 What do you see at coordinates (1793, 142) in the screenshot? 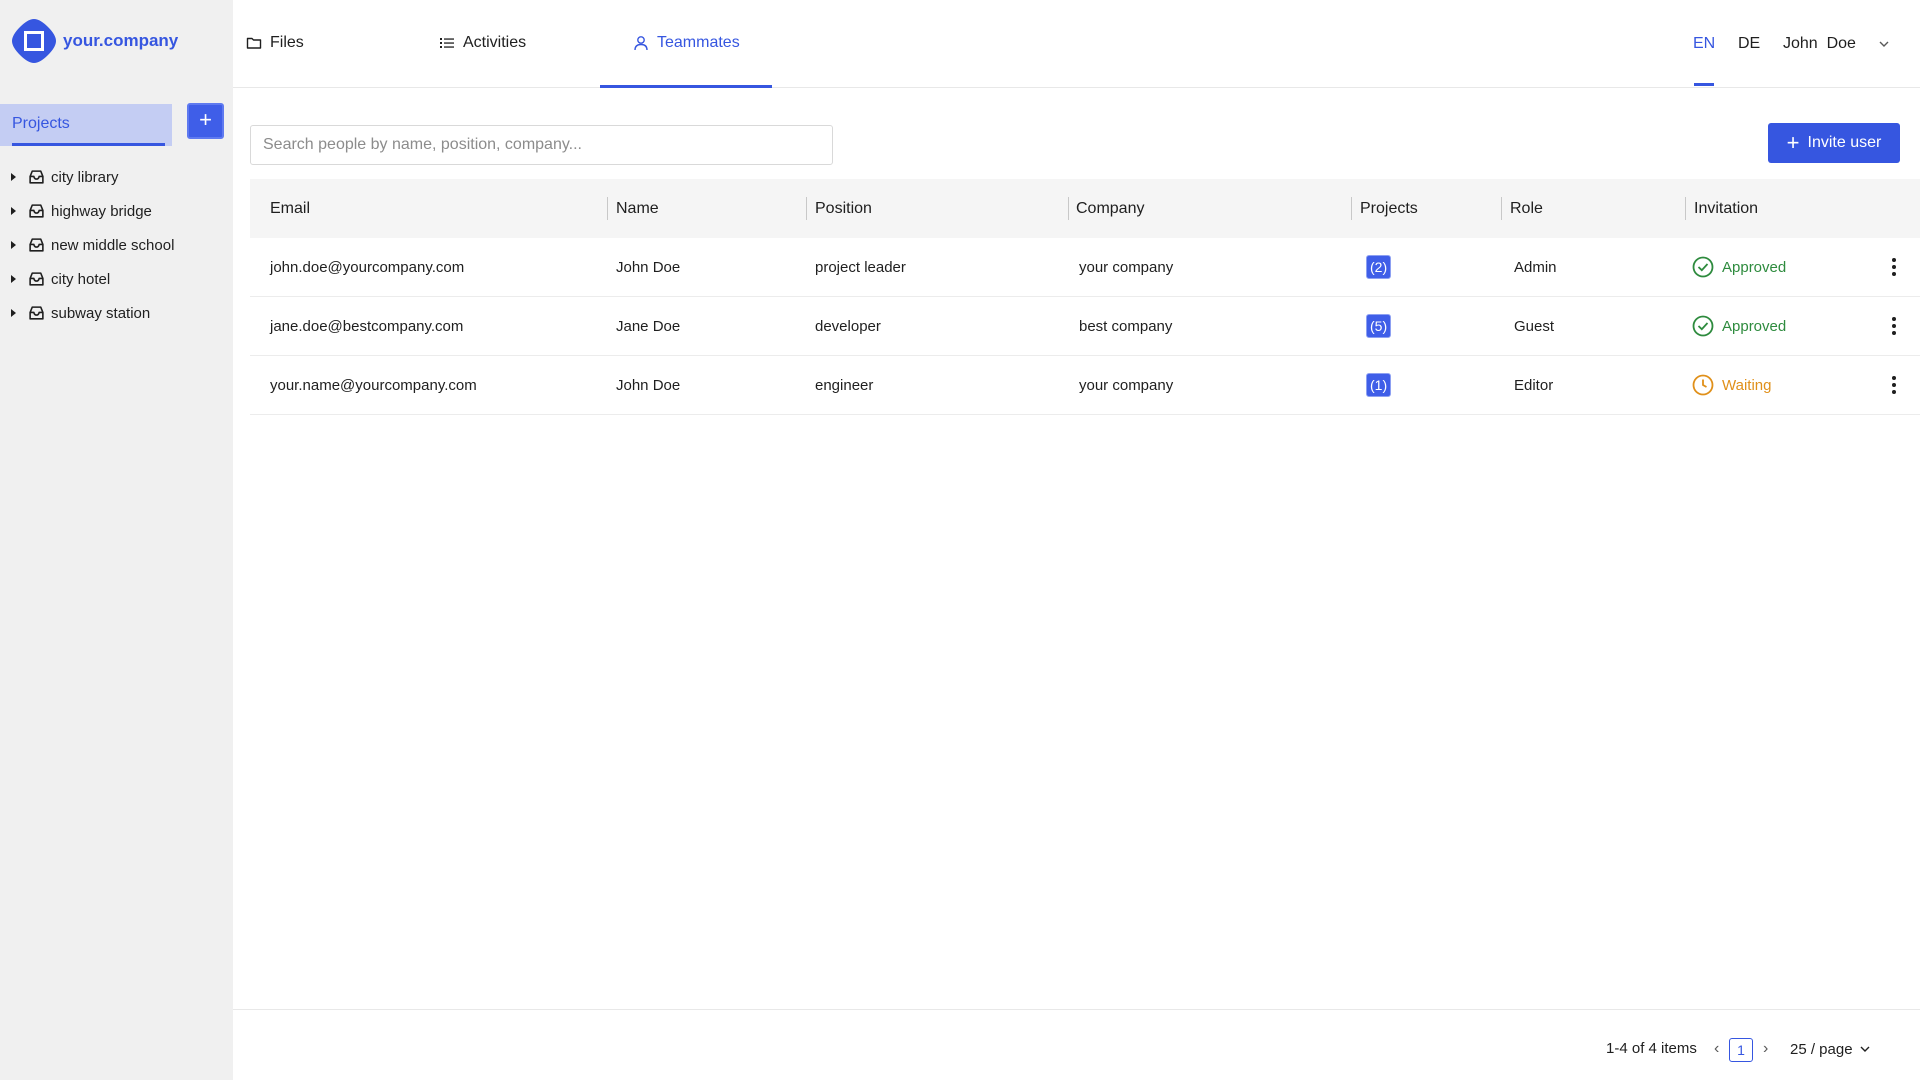
I see `plus-icon: +` at bounding box center [1793, 142].